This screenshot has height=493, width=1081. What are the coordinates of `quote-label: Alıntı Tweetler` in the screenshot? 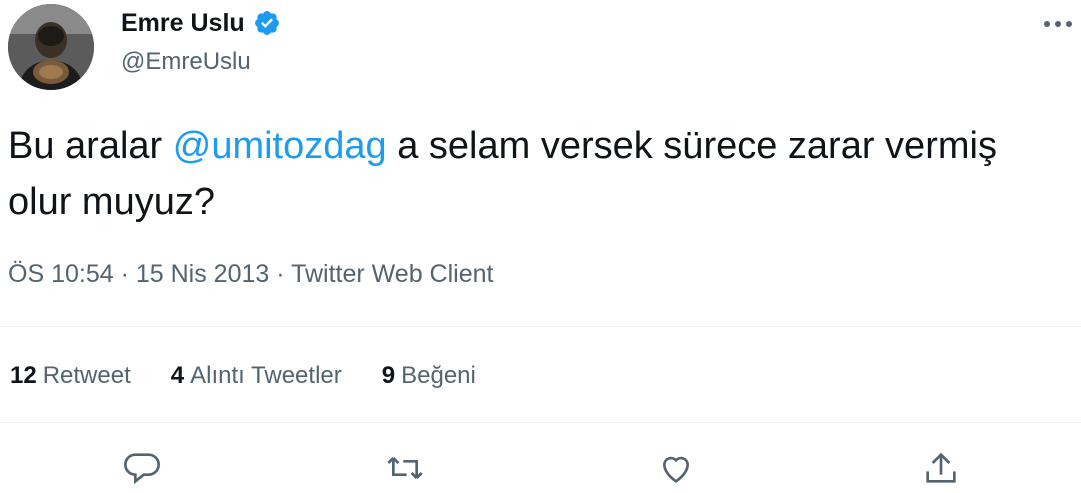 It's located at (266, 375).